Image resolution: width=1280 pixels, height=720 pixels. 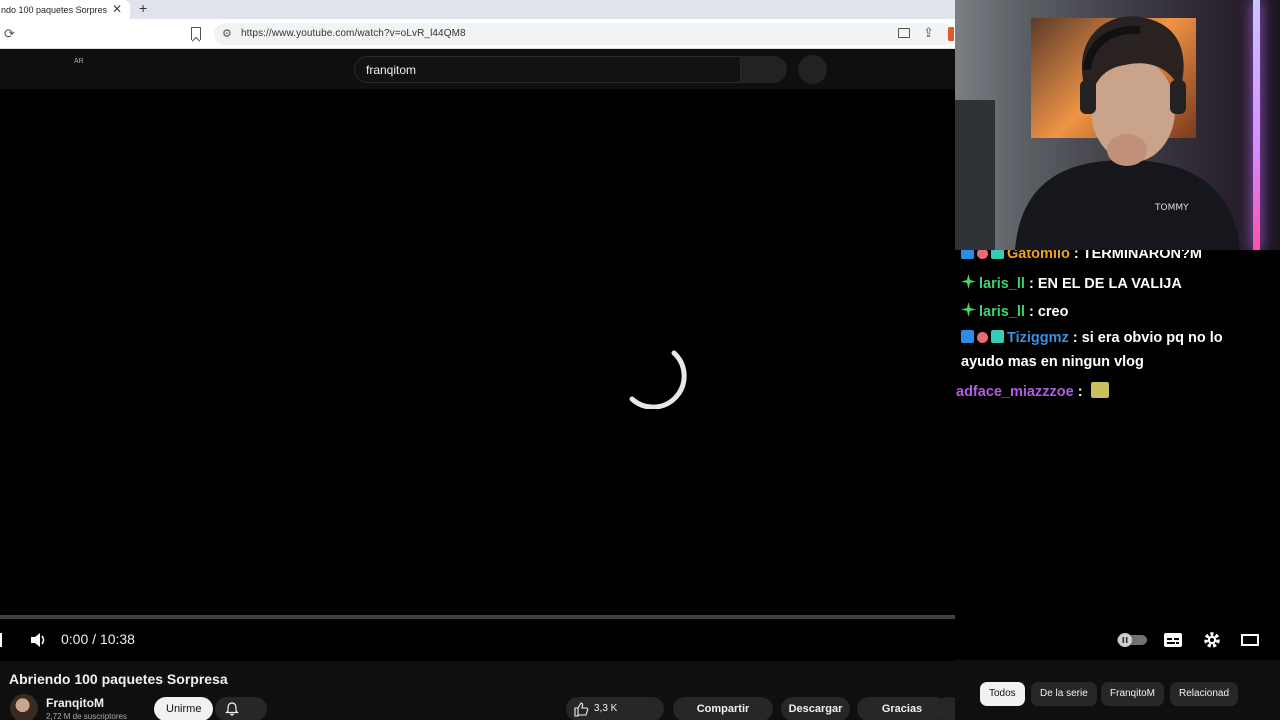 What do you see at coordinates (232, 709) in the screenshot?
I see `bell-icon` at bounding box center [232, 709].